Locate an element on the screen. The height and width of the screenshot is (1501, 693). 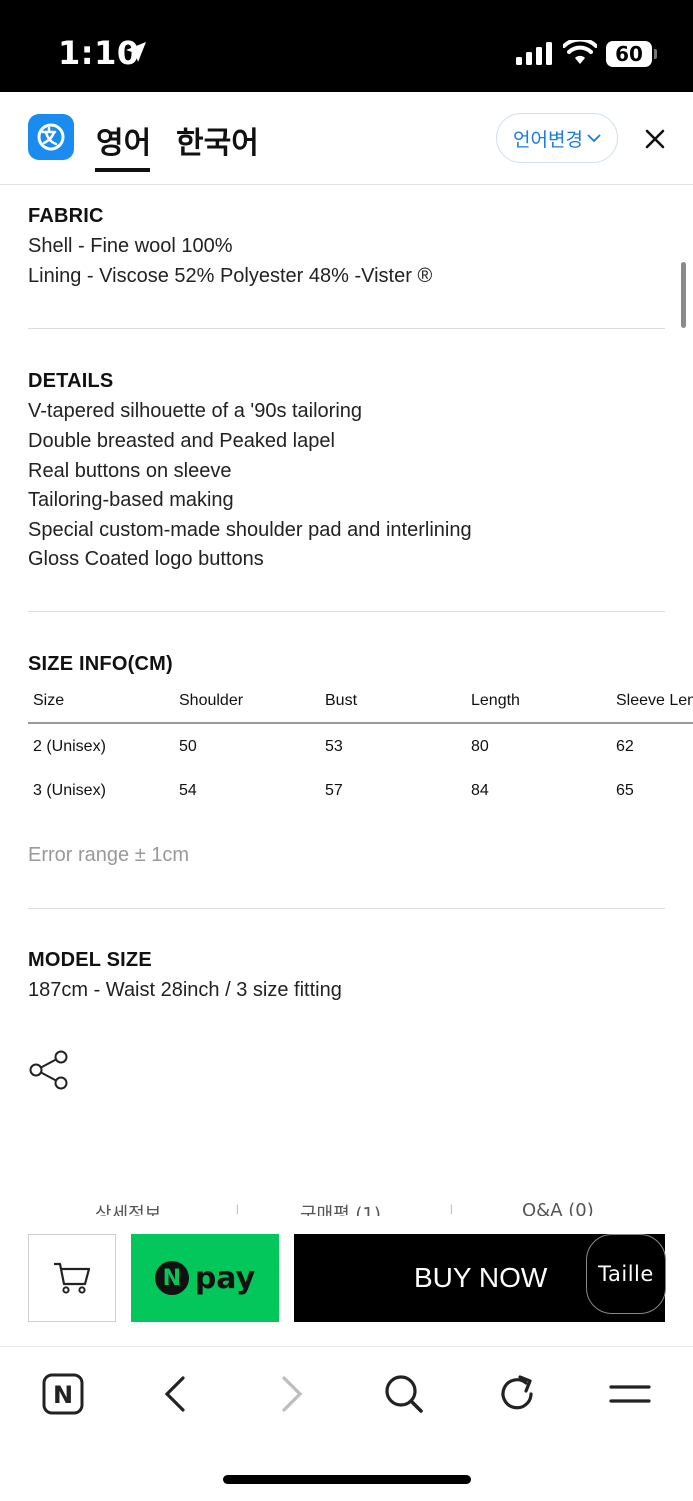
column-header-sleeve-length: Sleeve Len is located at coordinates (654, 700).